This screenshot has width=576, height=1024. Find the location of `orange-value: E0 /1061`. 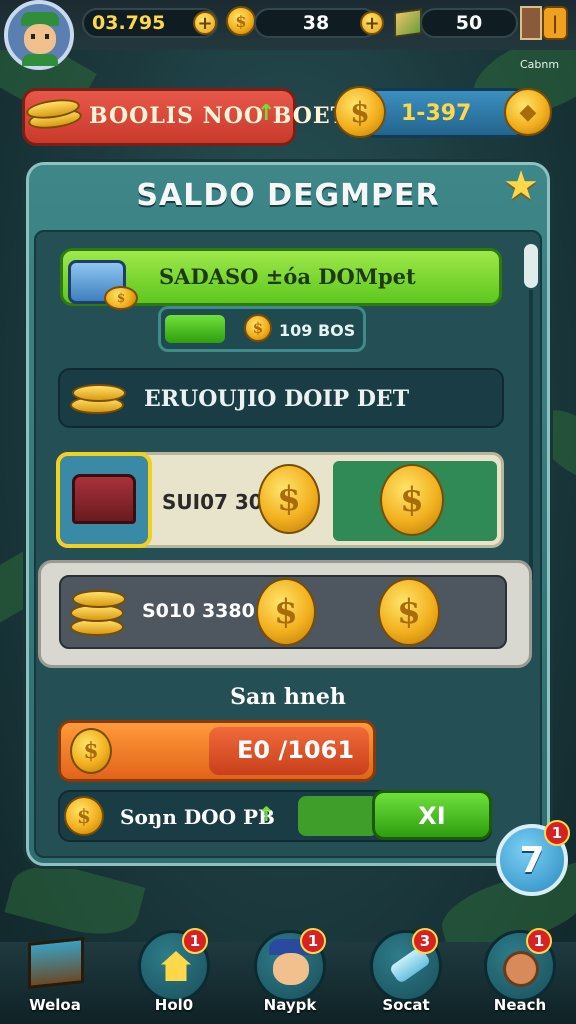

orange-value: E0 /1061 is located at coordinates (296, 750).